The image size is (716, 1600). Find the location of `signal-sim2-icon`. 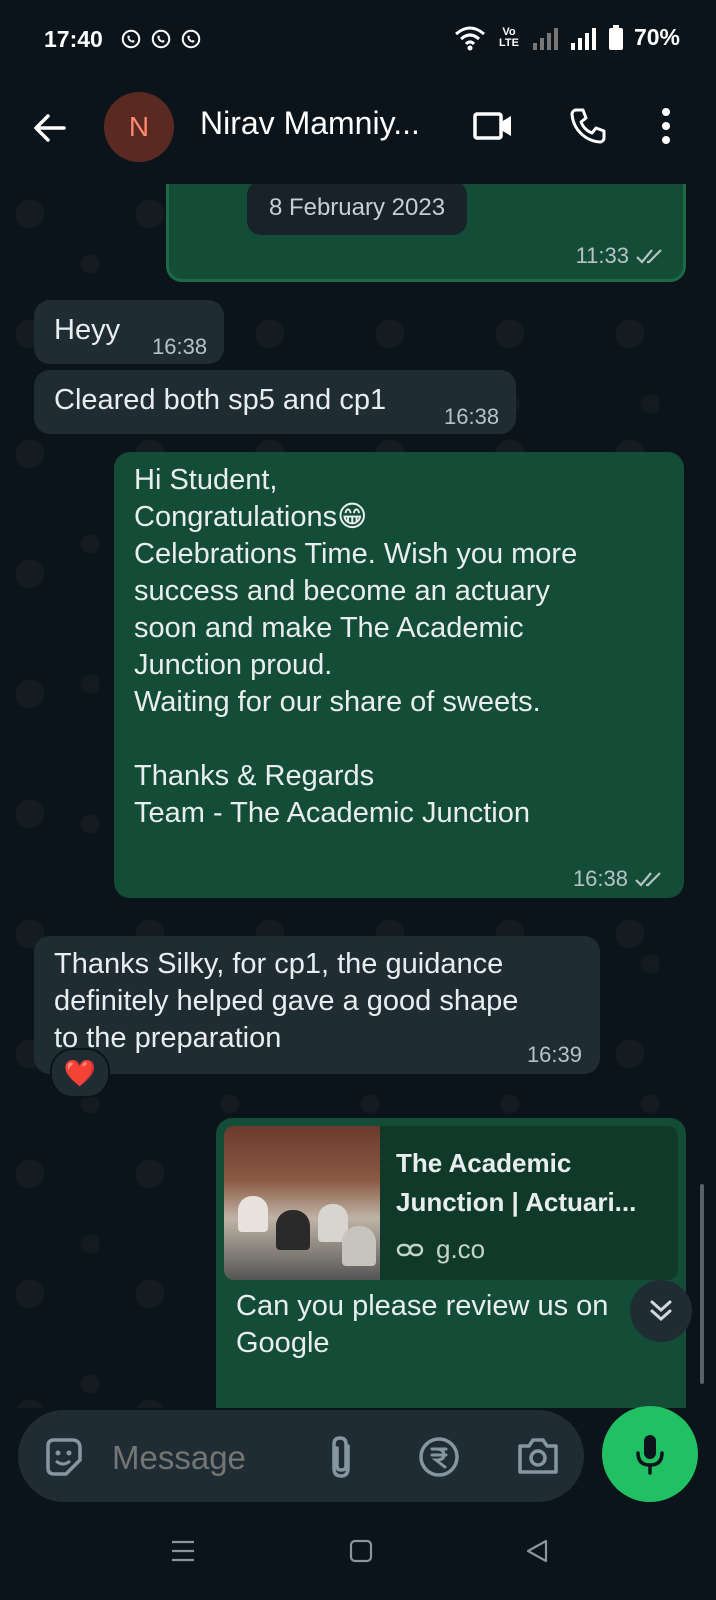

signal-sim2-icon is located at coordinates (583, 38).